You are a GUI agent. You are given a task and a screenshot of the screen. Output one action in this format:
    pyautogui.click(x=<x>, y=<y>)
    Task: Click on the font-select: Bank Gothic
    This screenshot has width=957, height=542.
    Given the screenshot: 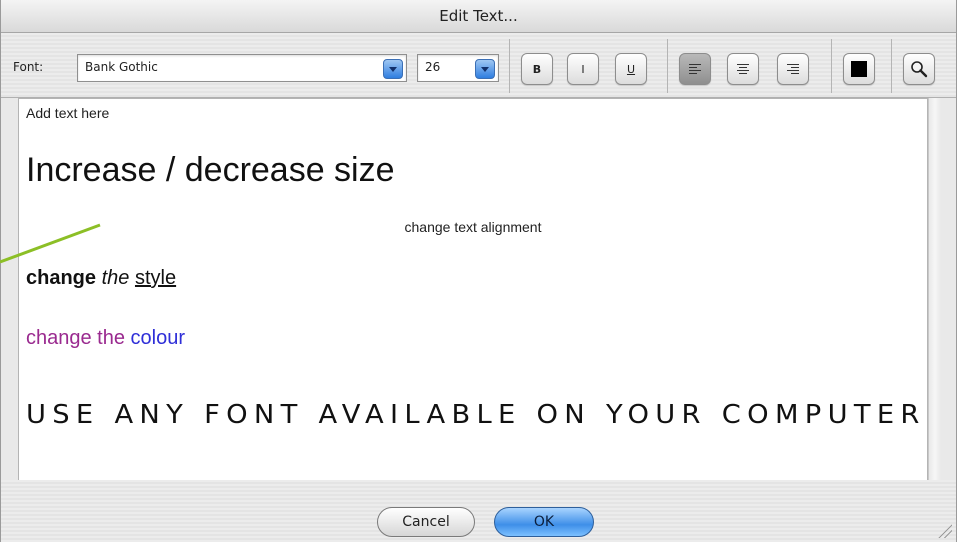 What is the action you would take?
    pyautogui.click(x=242, y=68)
    